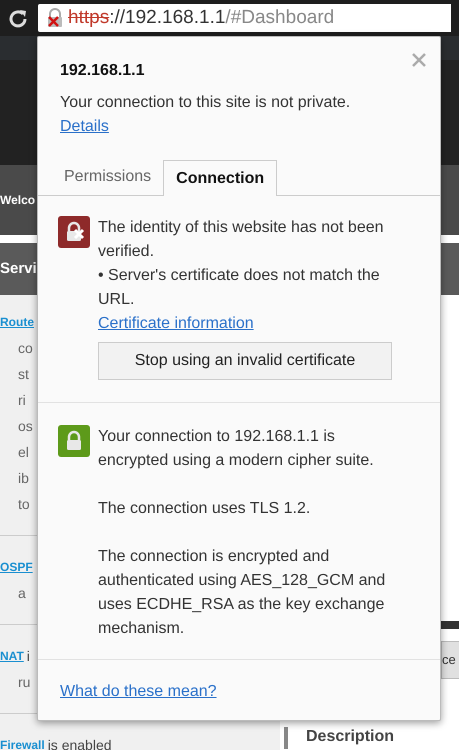 The height and width of the screenshot is (750, 459). Describe the element at coordinates (12, 656) in the screenshot. I see `service-link: NAT` at that location.